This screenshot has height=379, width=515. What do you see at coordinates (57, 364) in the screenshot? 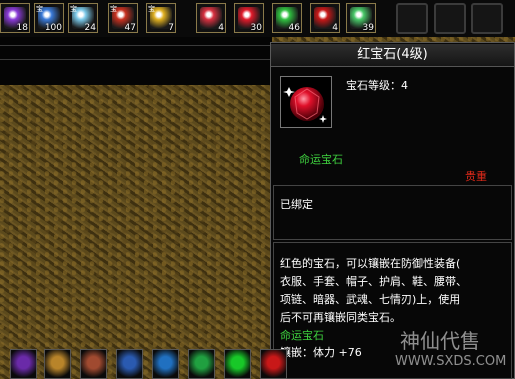
I see `horse-icon` at bounding box center [57, 364].